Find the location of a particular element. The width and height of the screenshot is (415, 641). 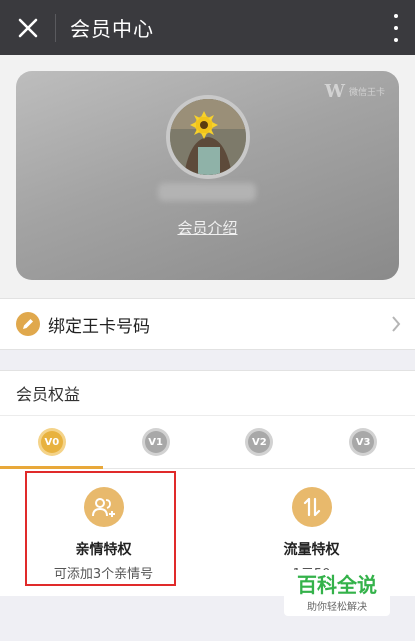

avatar is located at coordinates (208, 137).